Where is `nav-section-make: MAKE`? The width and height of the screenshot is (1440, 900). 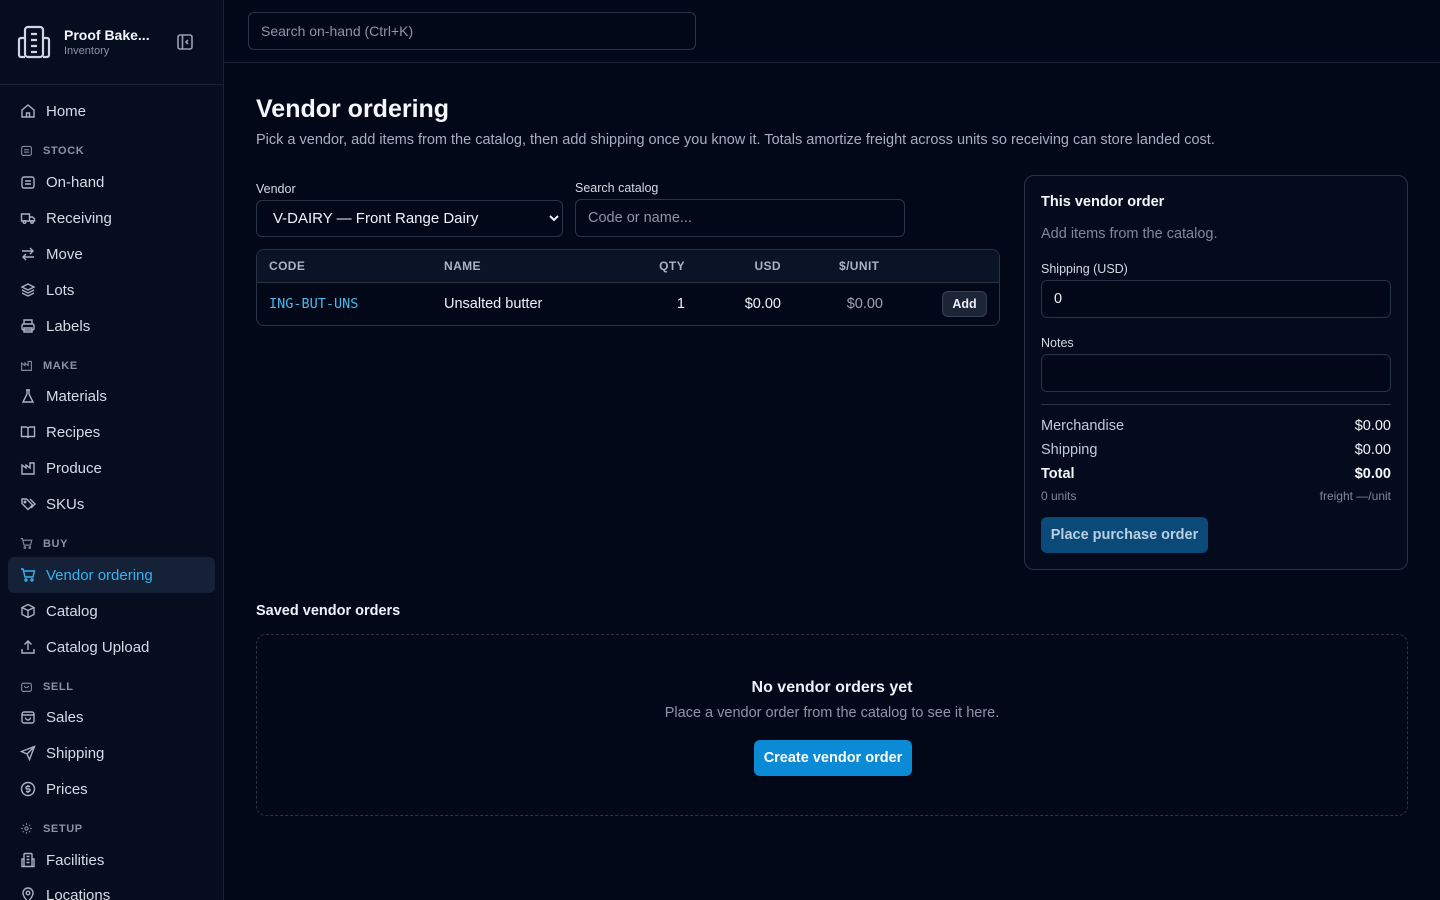
nav-section-make: MAKE is located at coordinates (49, 365).